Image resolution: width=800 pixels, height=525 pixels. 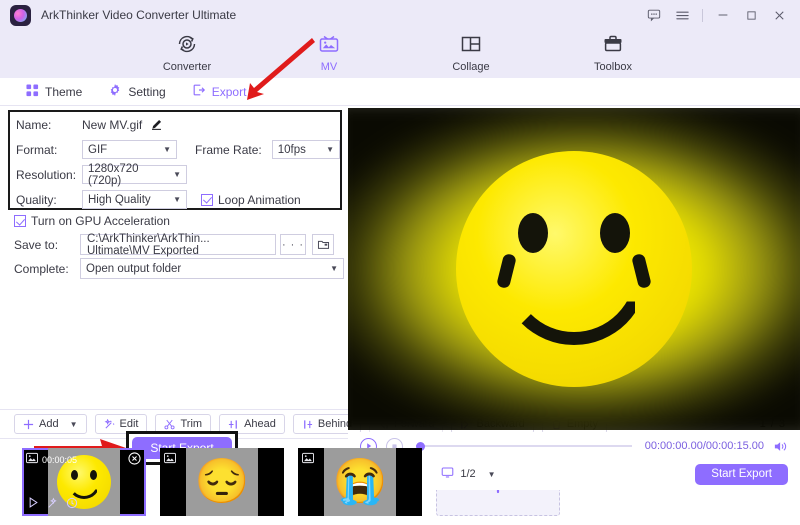 What do you see at coordinates (98, 149) in the screenshot?
I see `format-value: GIF` at bounding box center [98, 149].